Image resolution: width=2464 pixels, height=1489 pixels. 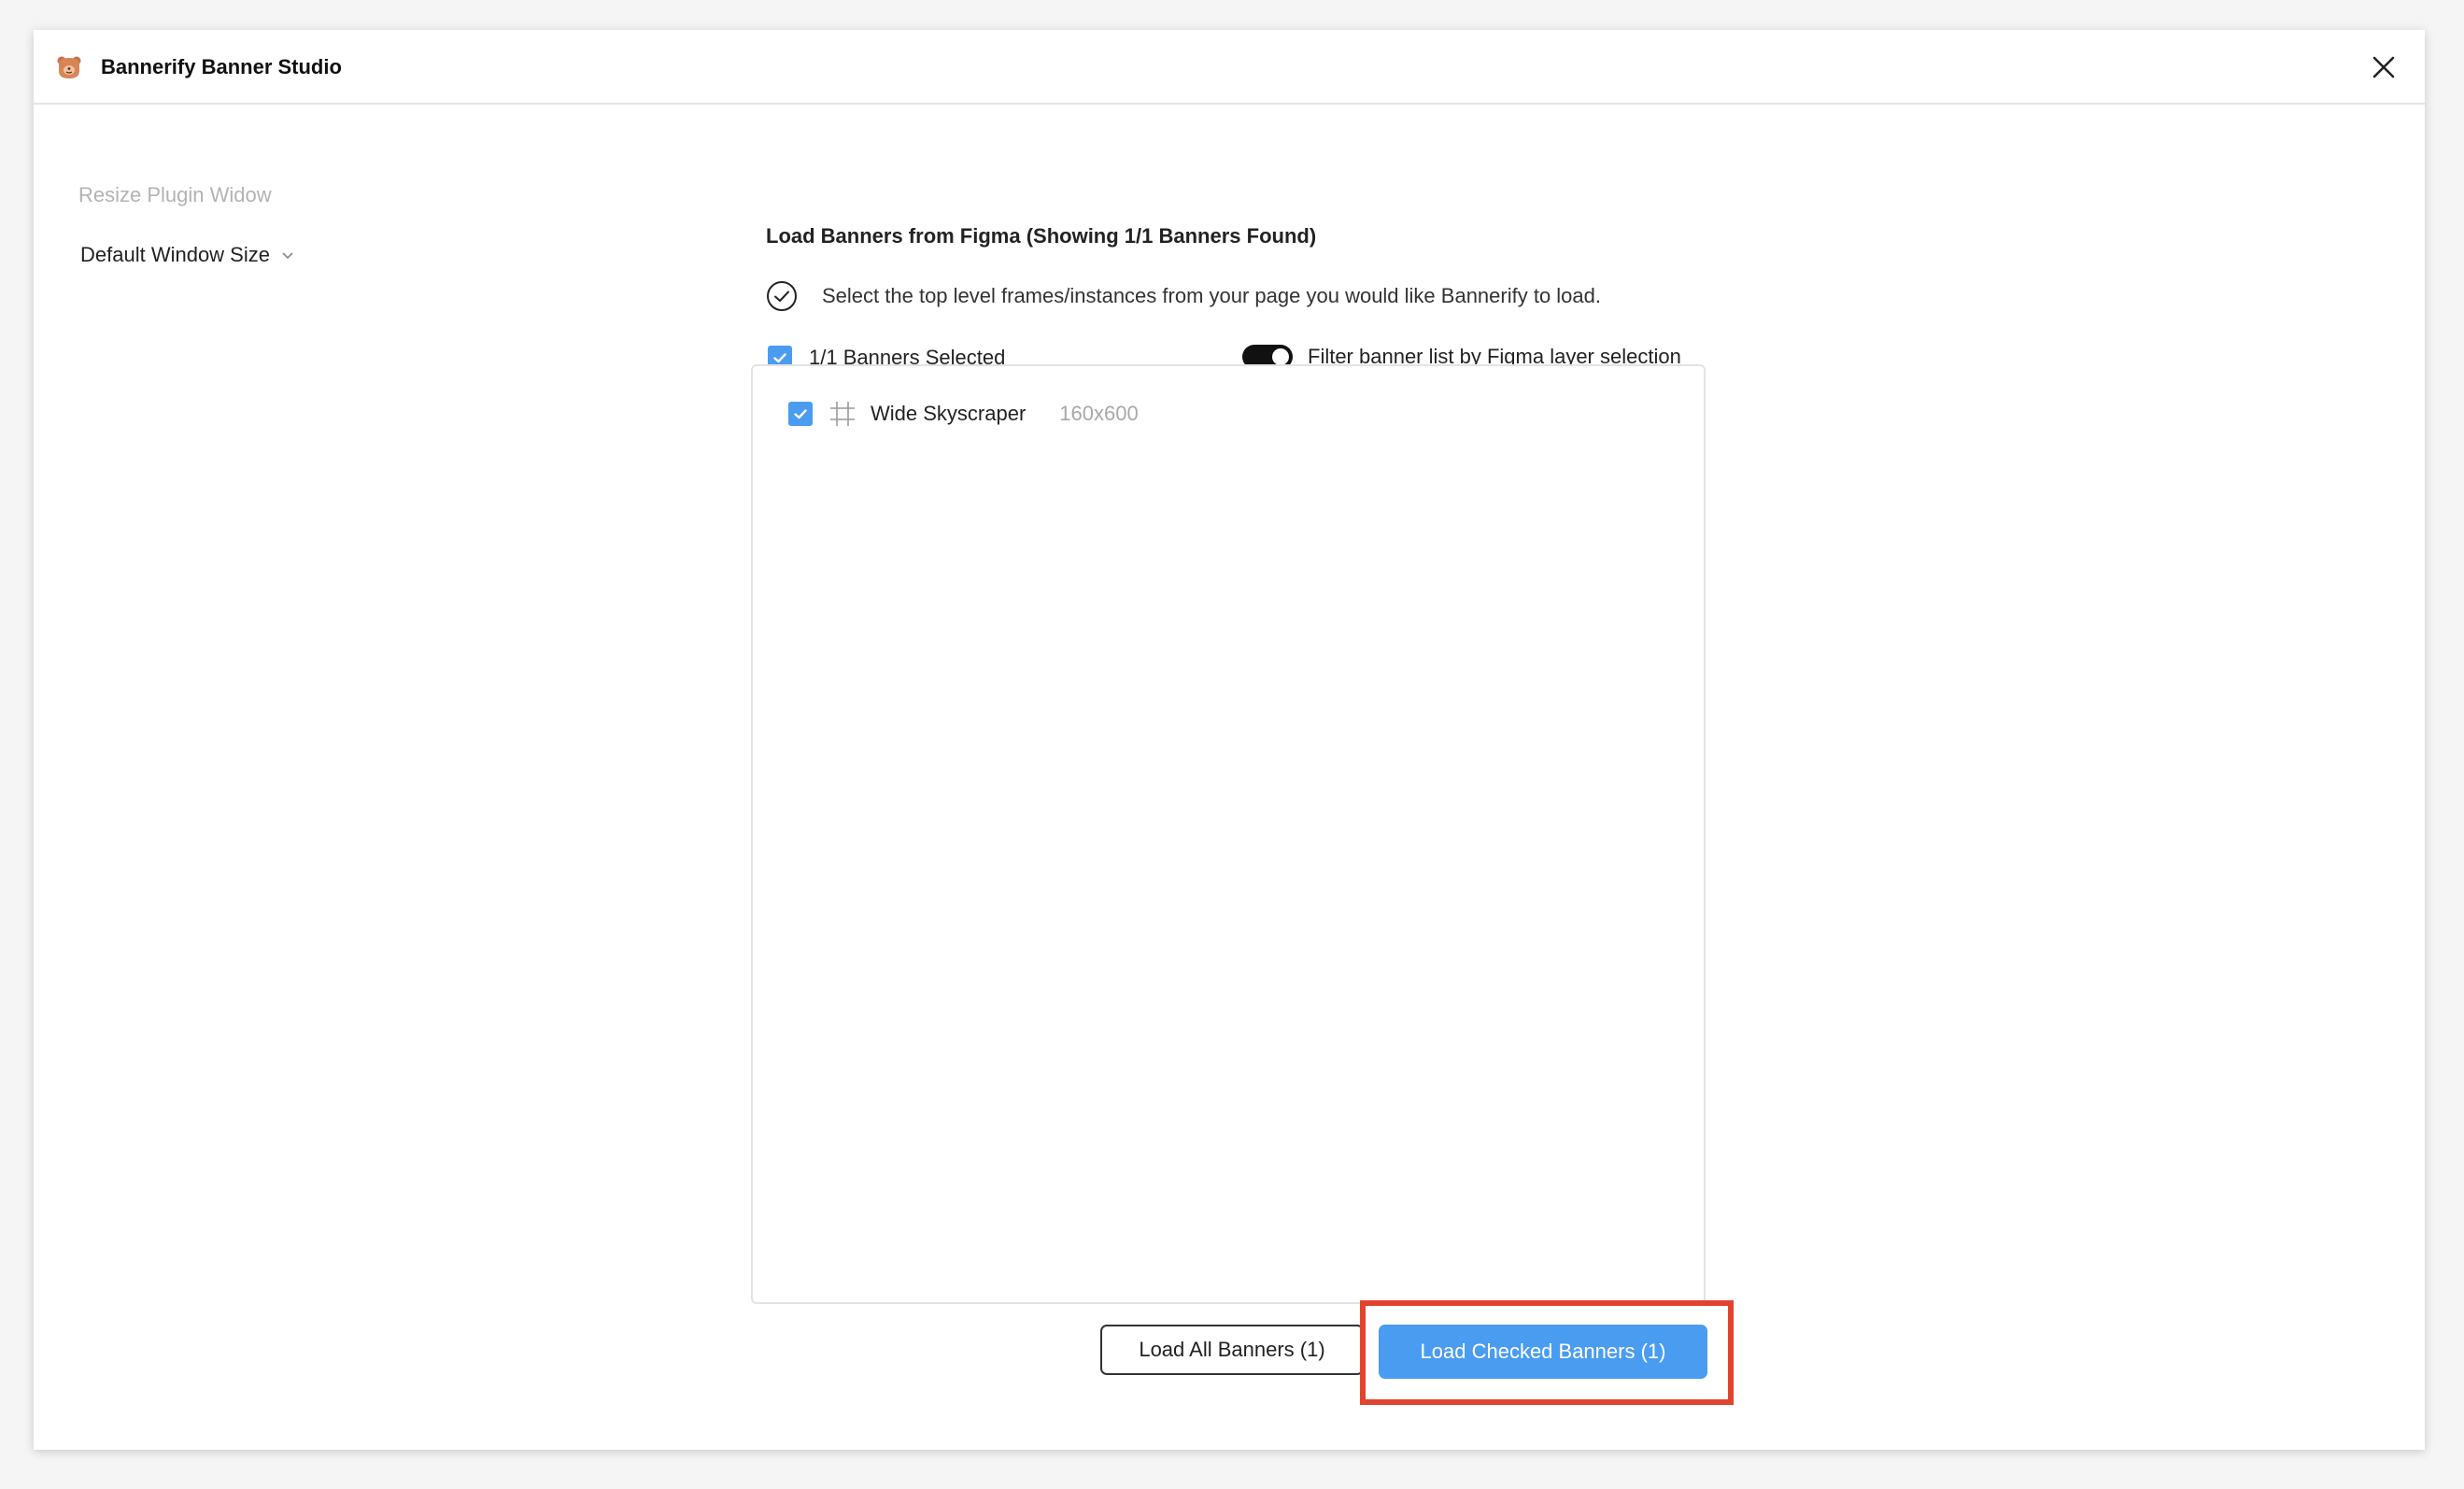 I want to click on checkmark-icon, so click(x=801, y=414).